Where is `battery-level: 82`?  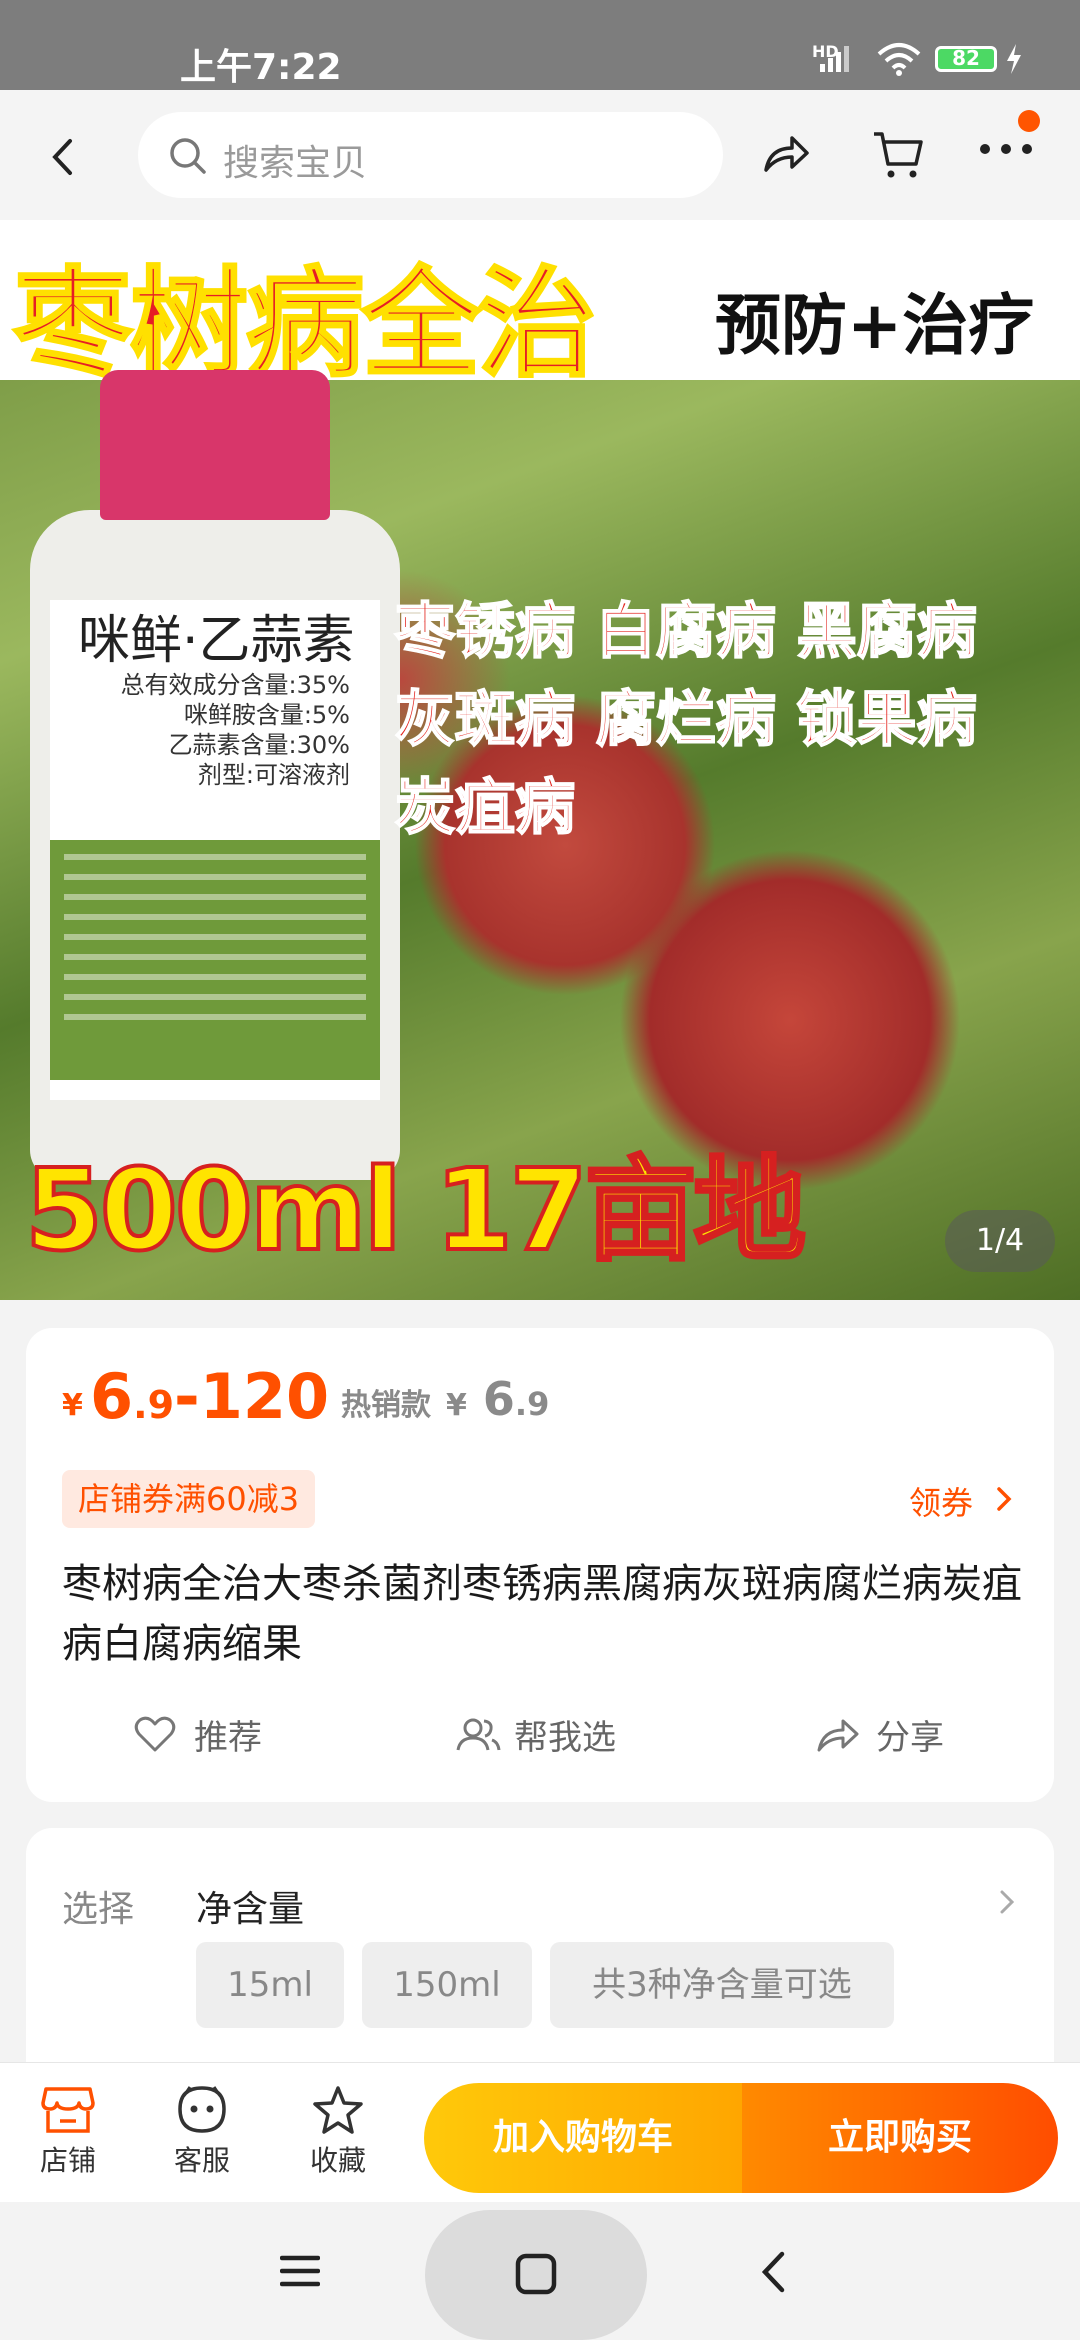
battery-level: 82 is located at coordinates (966, 58).